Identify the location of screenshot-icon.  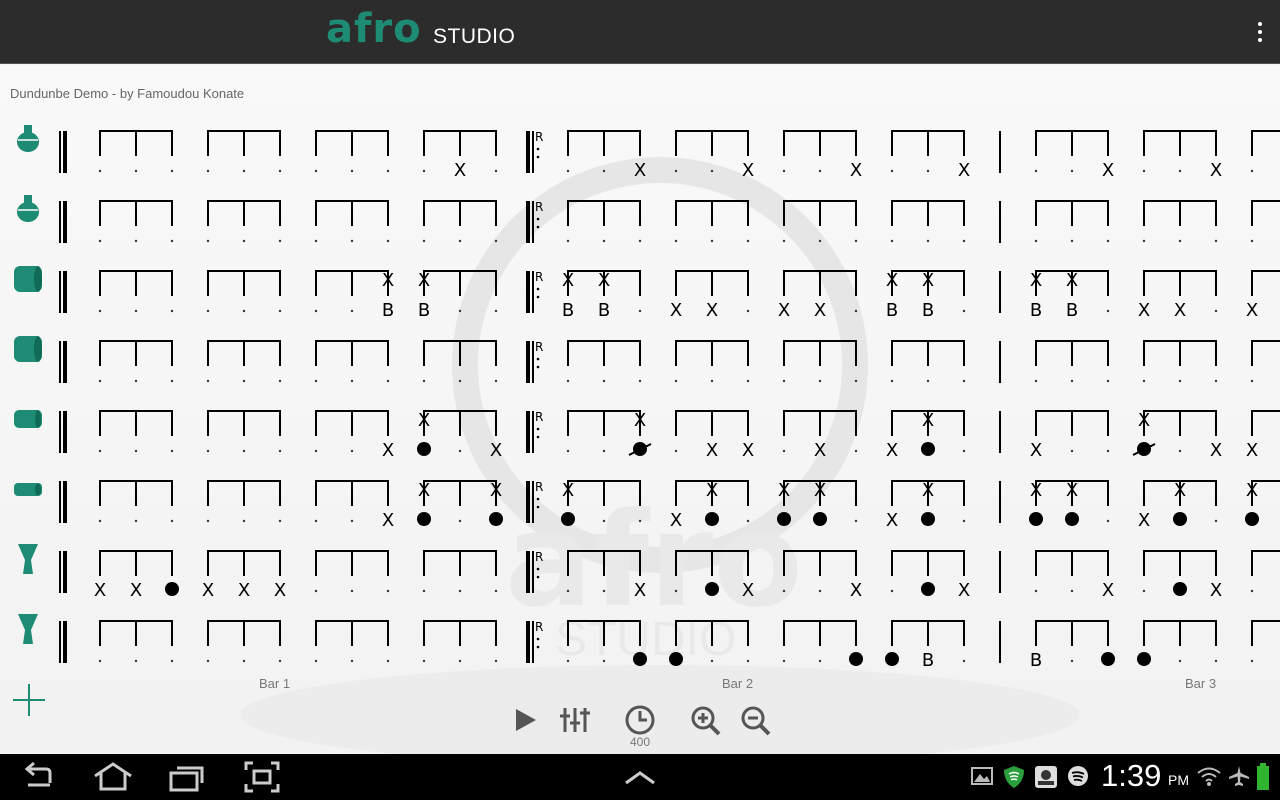
(262, 777).